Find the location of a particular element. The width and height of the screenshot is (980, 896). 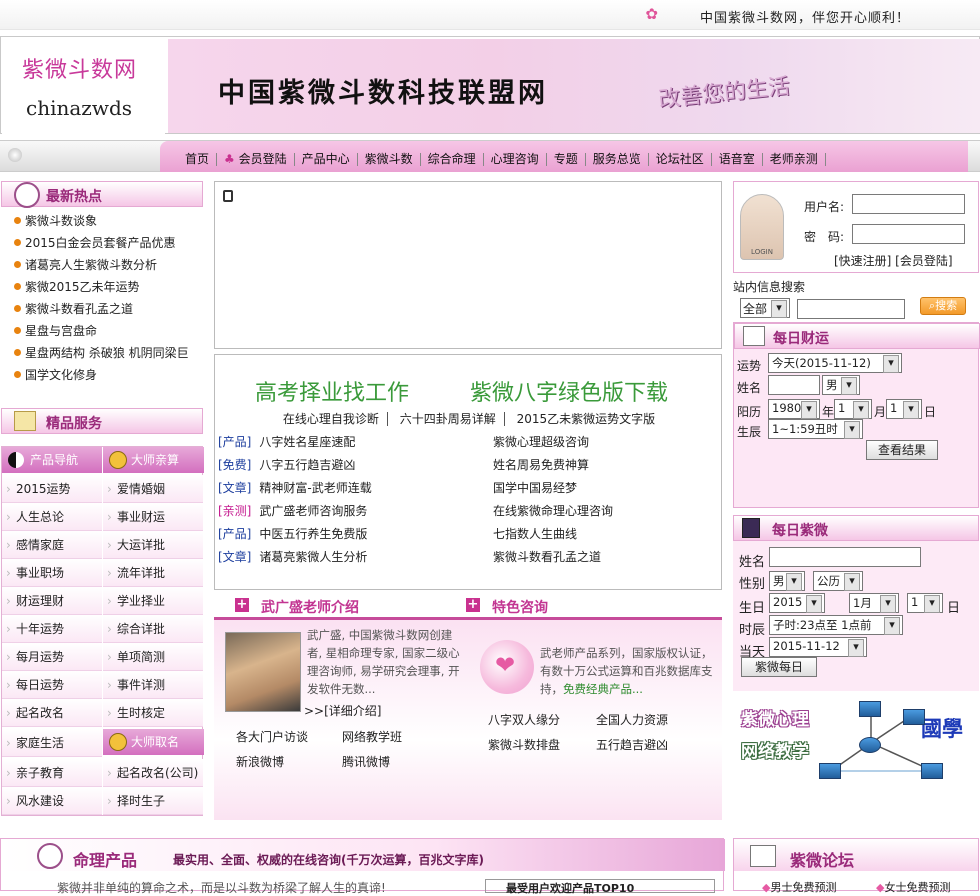

mini-link: 六十四卦周易详解 is located at coordinates (448, 419).